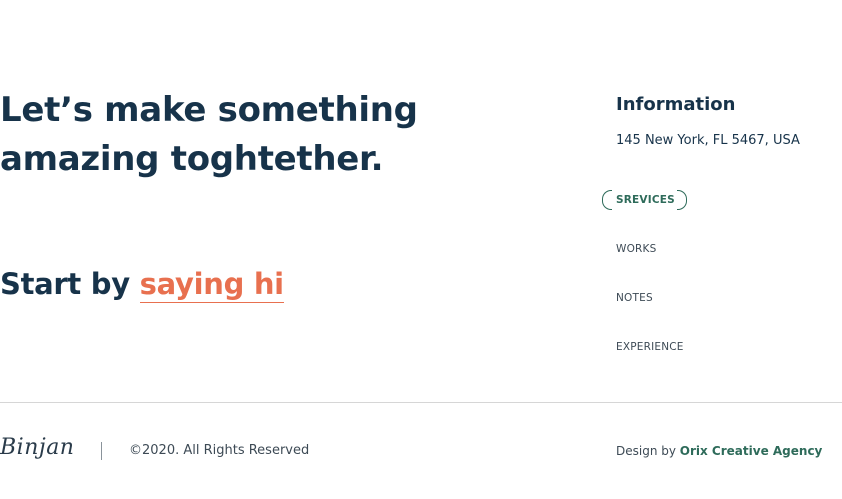 Image resolution: width=842 pixels, height=499 pixels. I want to click on hero-headline-line-1: Let’s make something, so click(209, 110).